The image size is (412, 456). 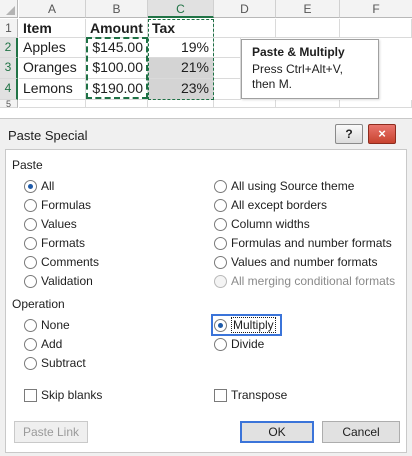 I want to click on transpose-checkbox: Transpose, so click(x=250, y=395).